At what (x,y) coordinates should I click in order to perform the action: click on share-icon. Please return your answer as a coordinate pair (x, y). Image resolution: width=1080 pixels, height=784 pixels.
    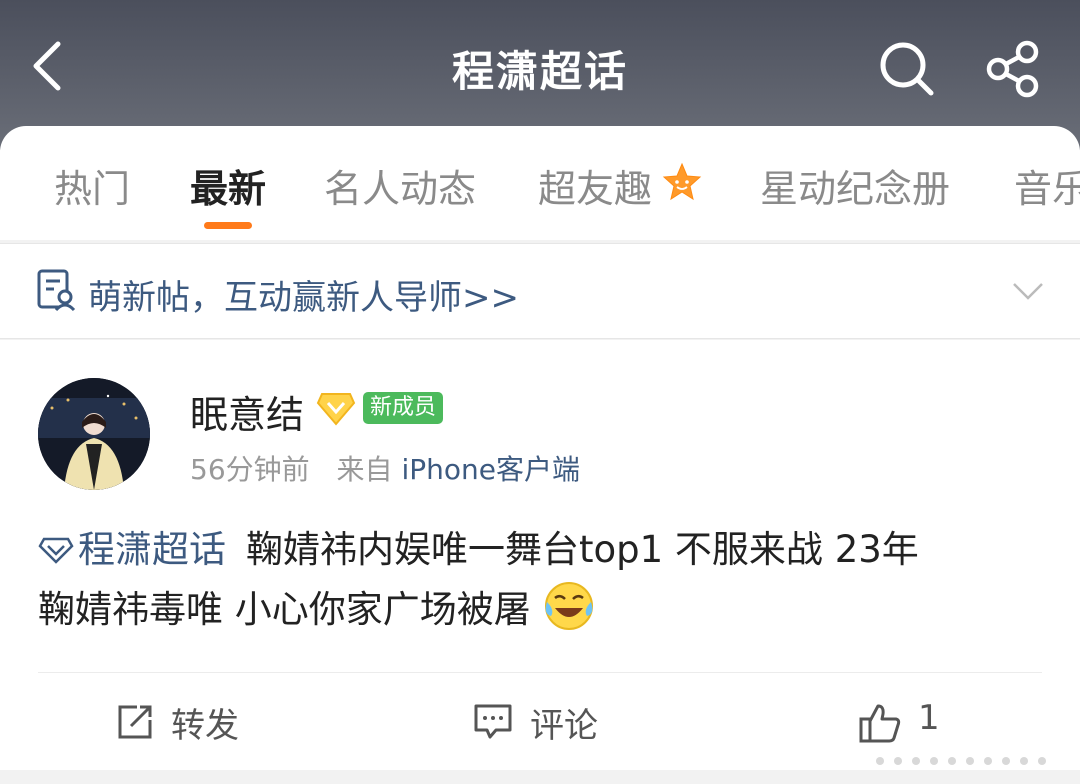
    Looking at the image, I should click on (1013, 69).